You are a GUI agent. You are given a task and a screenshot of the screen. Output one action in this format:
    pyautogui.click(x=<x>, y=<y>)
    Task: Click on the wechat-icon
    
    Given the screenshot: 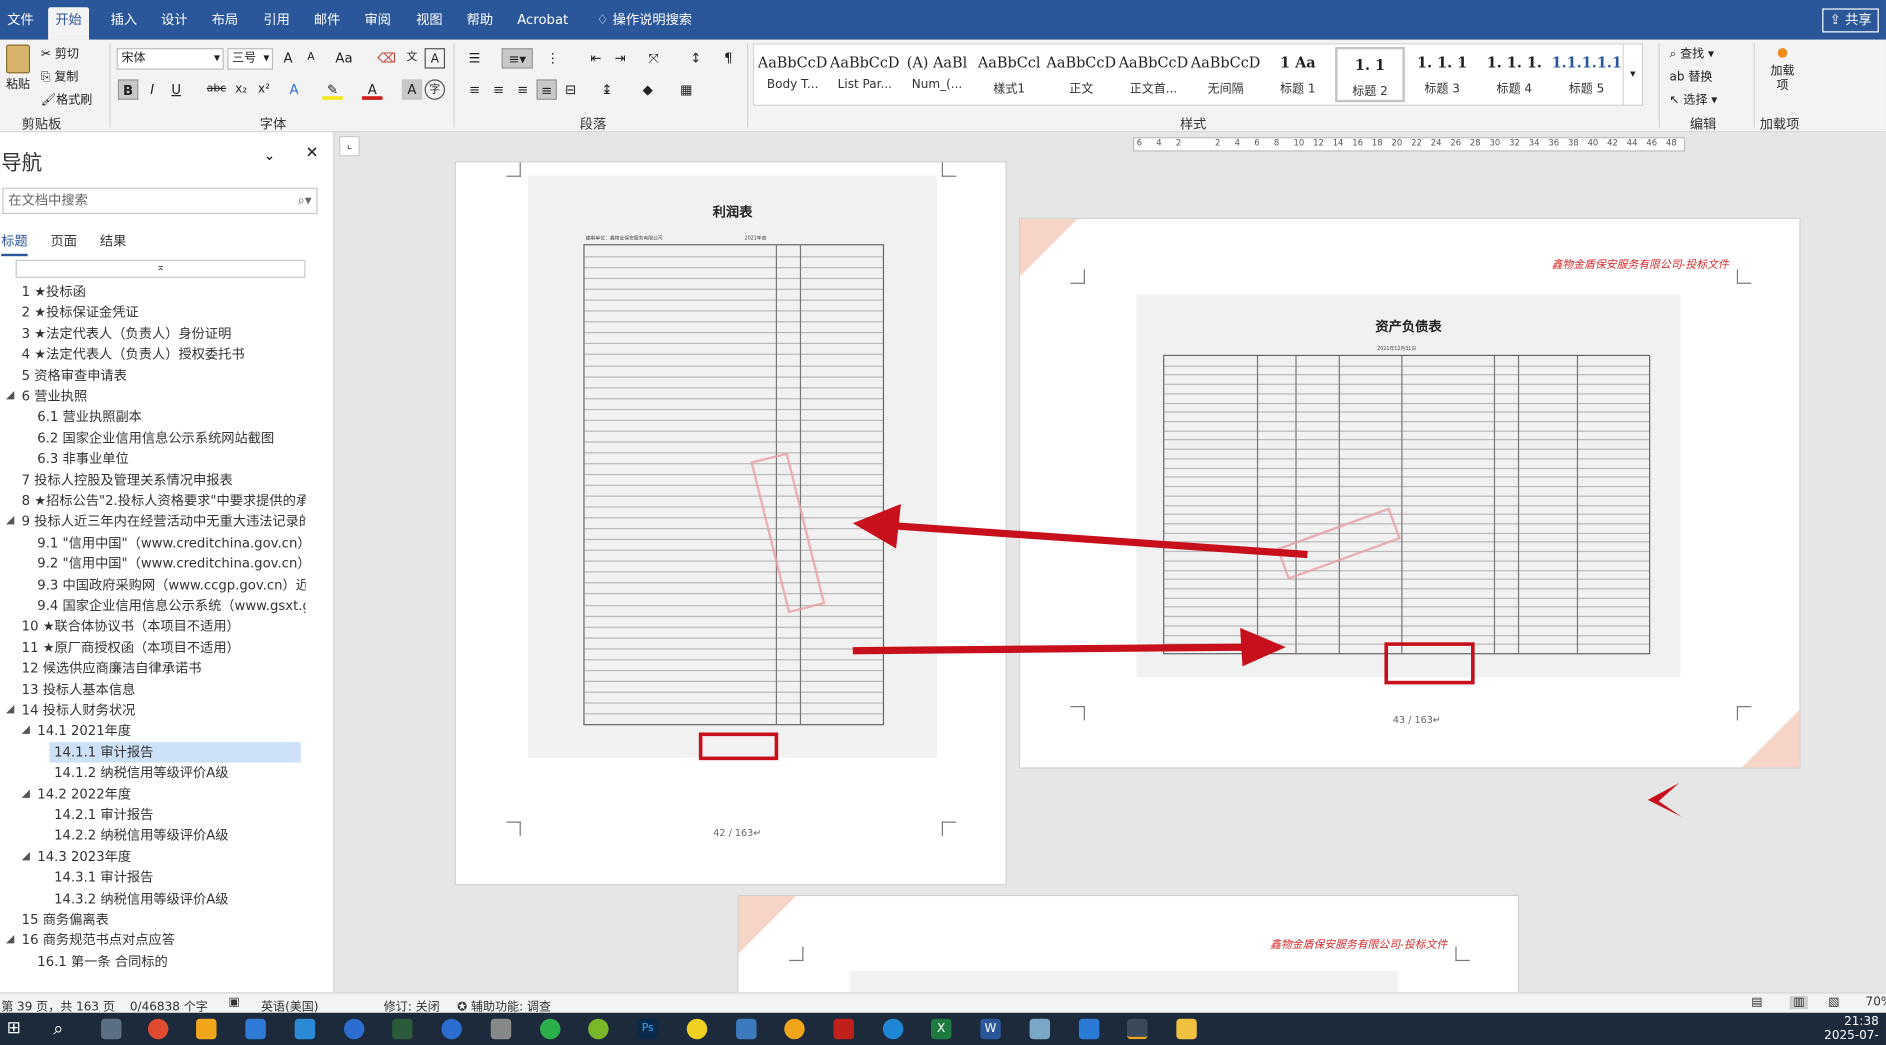 What is the action you would take?
    pyautogui.click(x=550, y=1029)
    